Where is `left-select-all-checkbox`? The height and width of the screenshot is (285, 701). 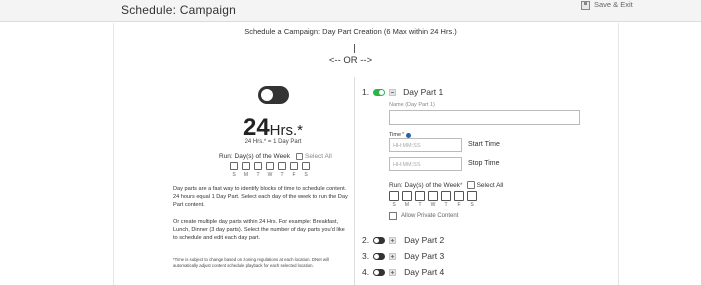
left-select-all-checkbox is located at coordinates (300, 156).